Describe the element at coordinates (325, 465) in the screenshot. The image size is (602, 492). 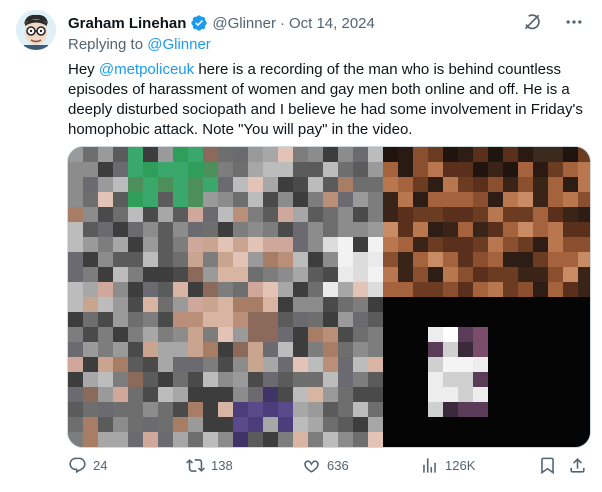
I see `like-button: 636` at that location.